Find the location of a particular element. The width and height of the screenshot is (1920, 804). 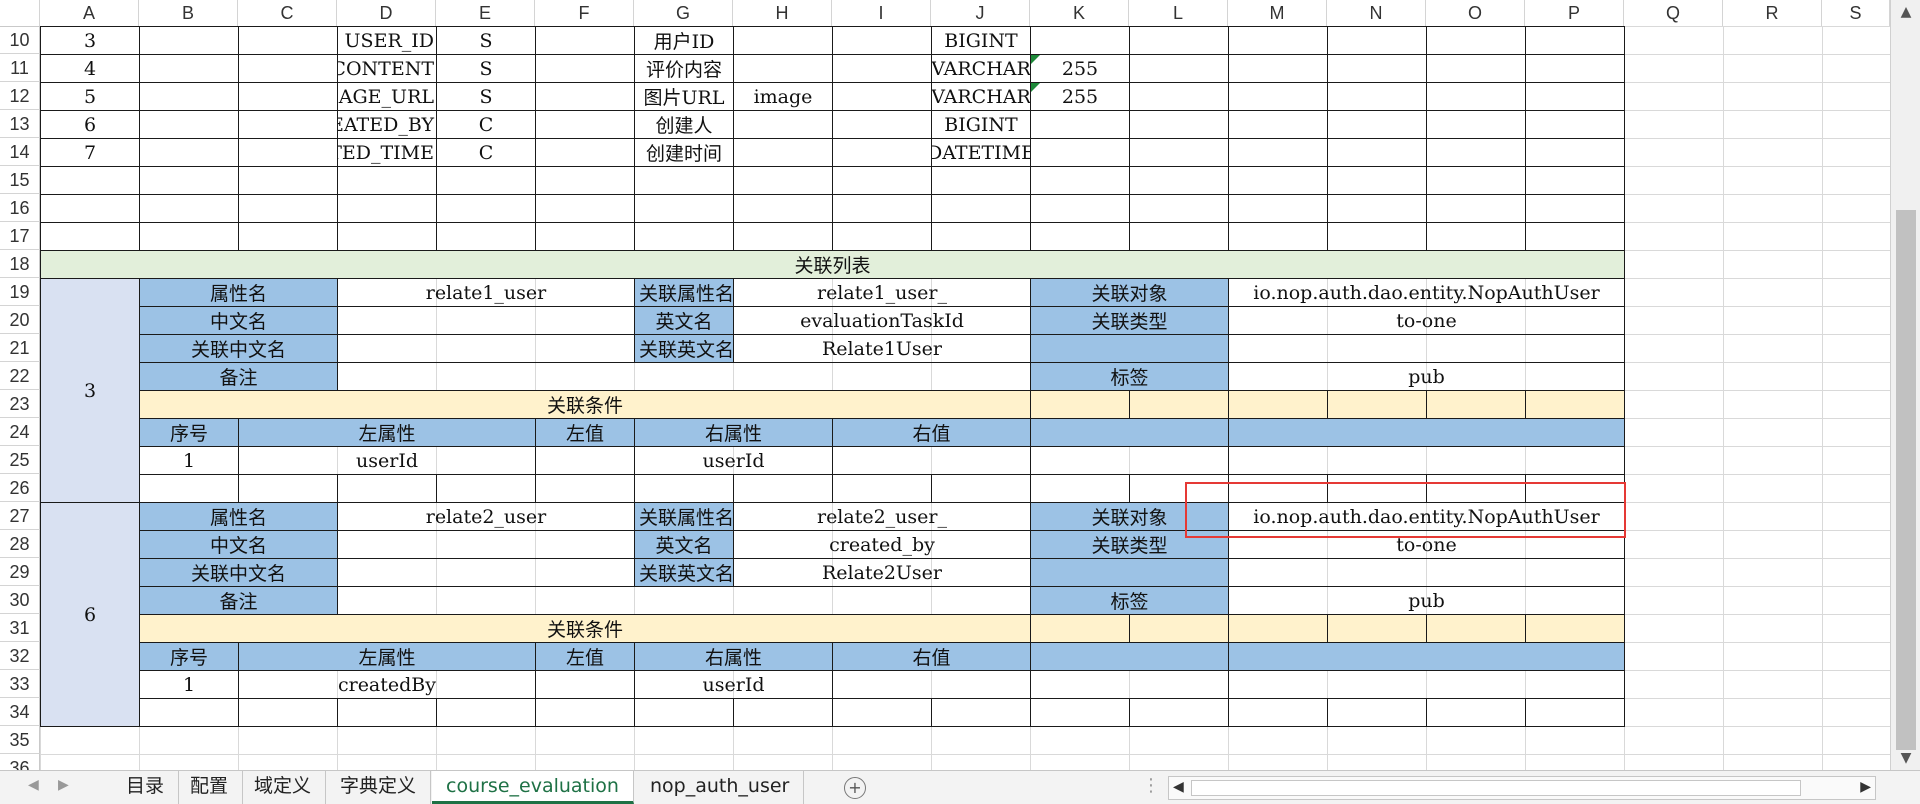

field-code-cell: IMAGE_URL is located at coordinates (387, 96).